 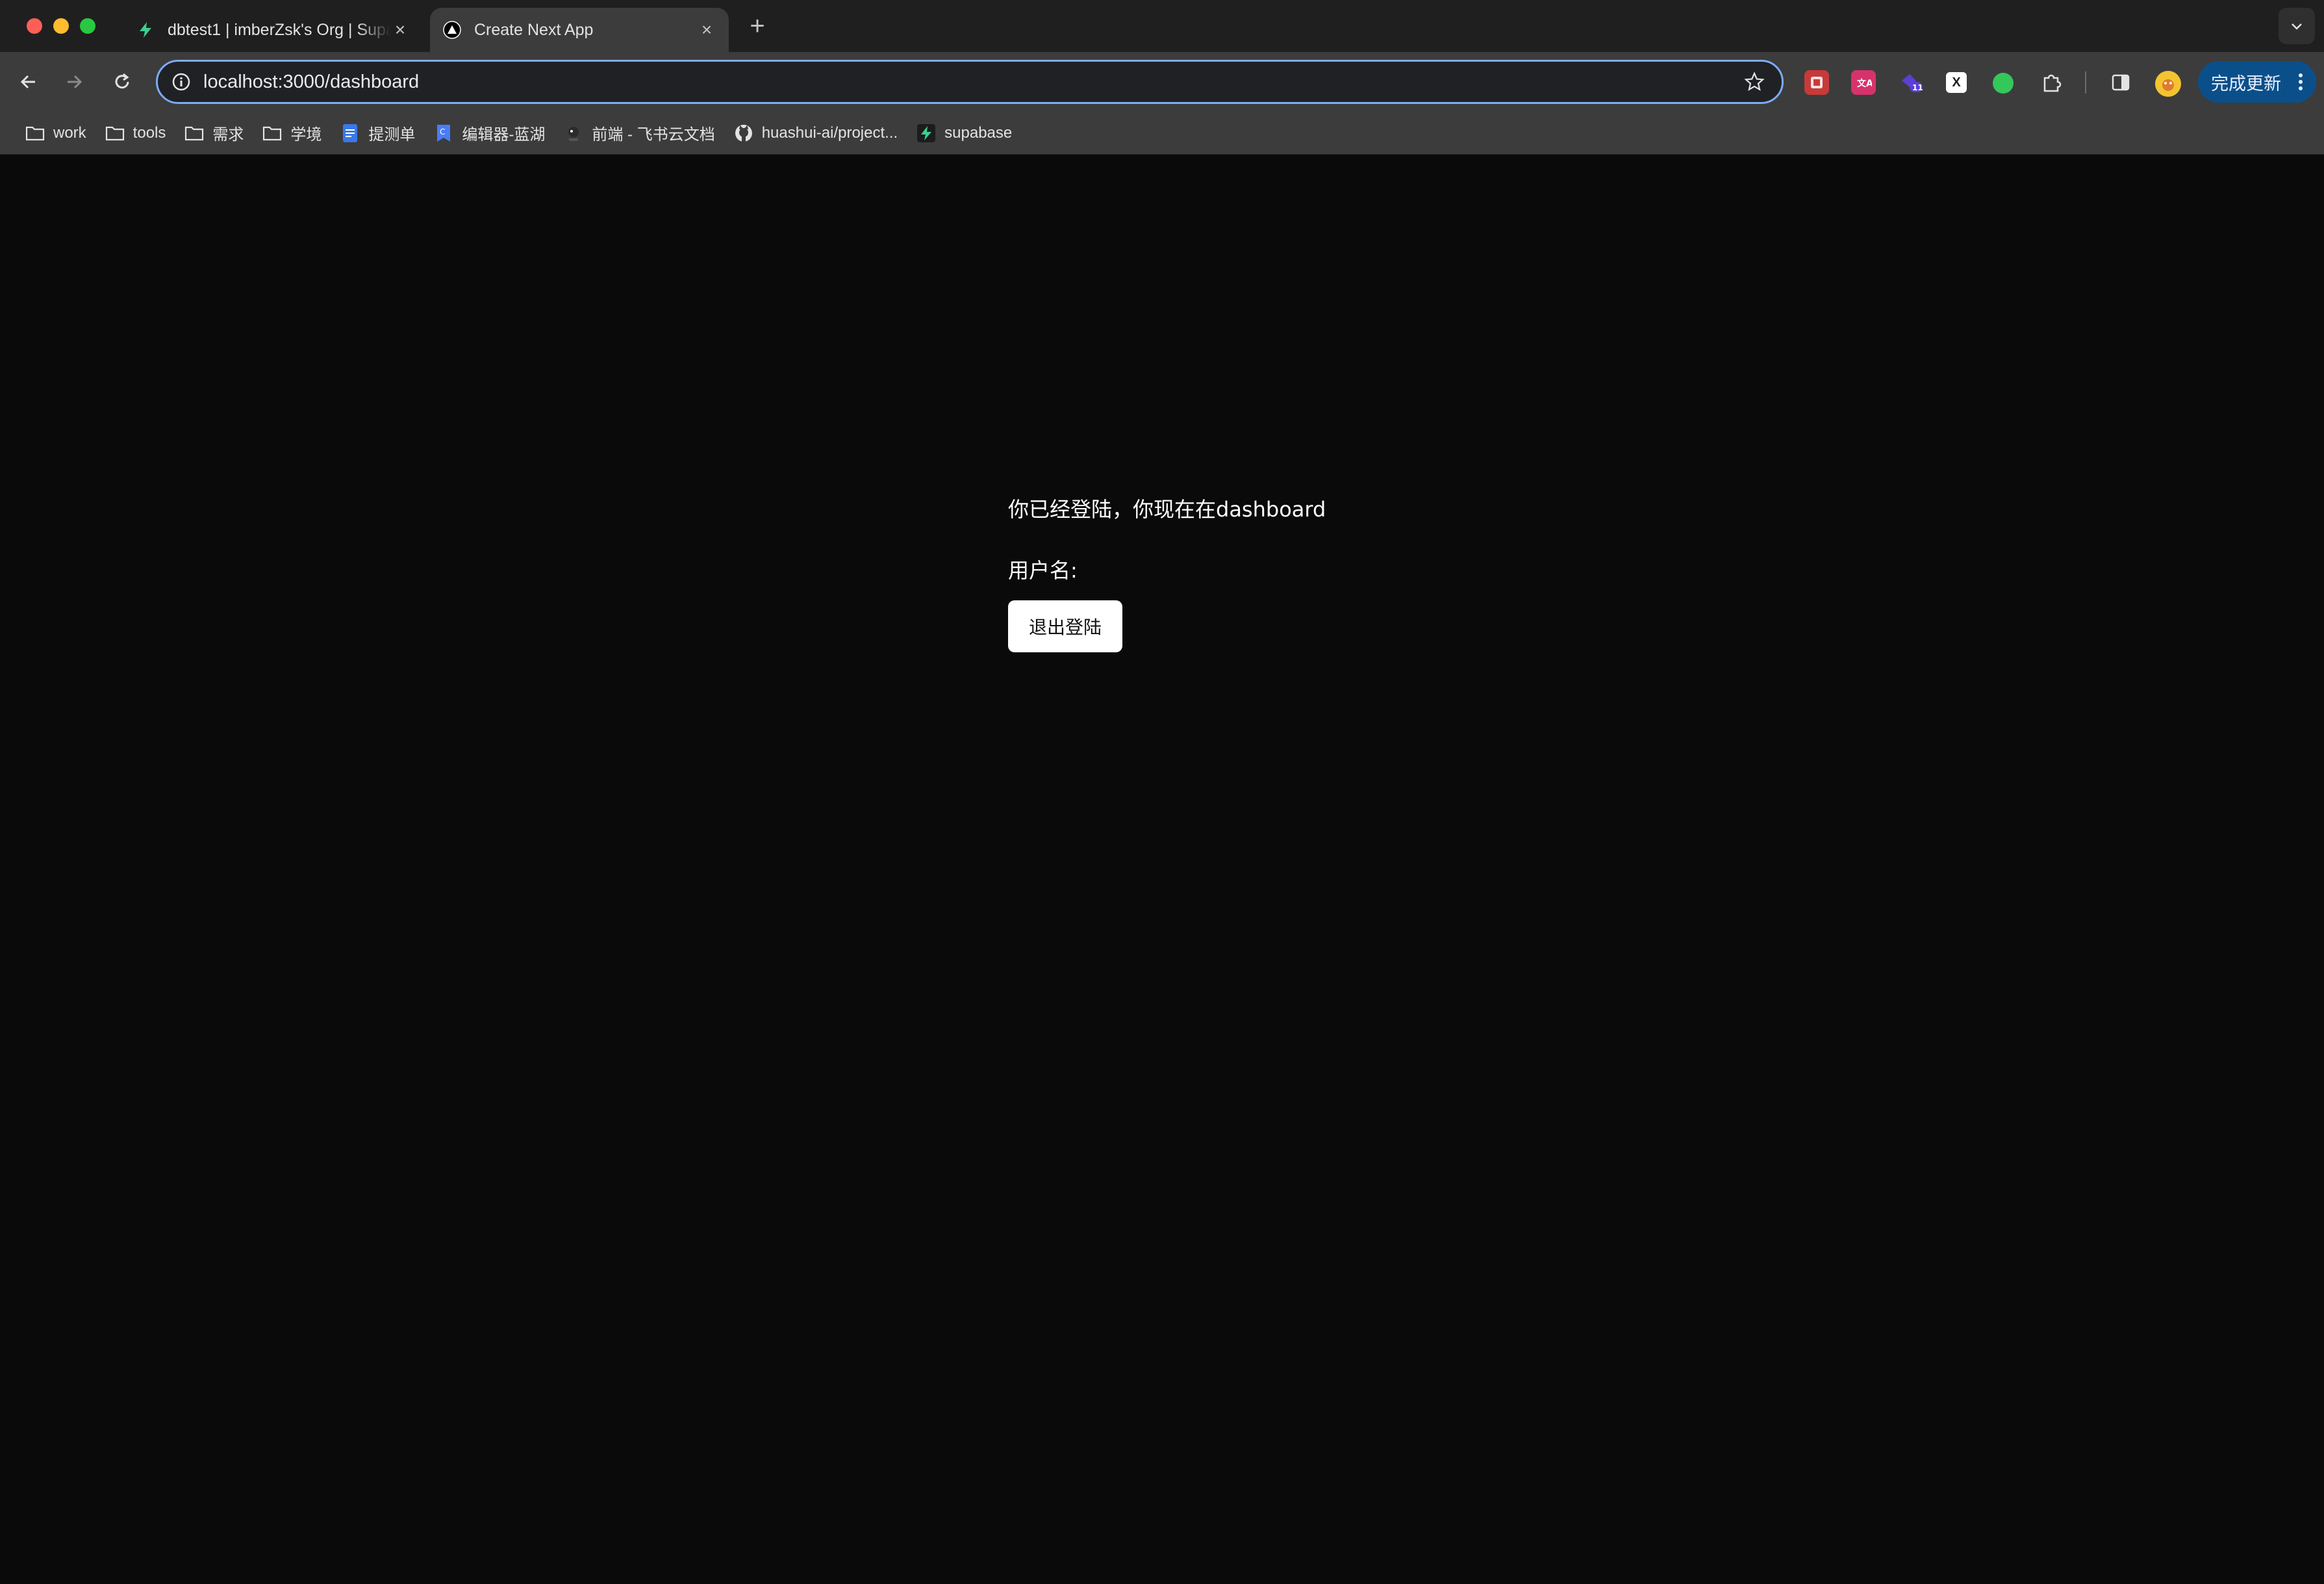 I want to click on arrow-left-icon, so click(x=28, y=82).